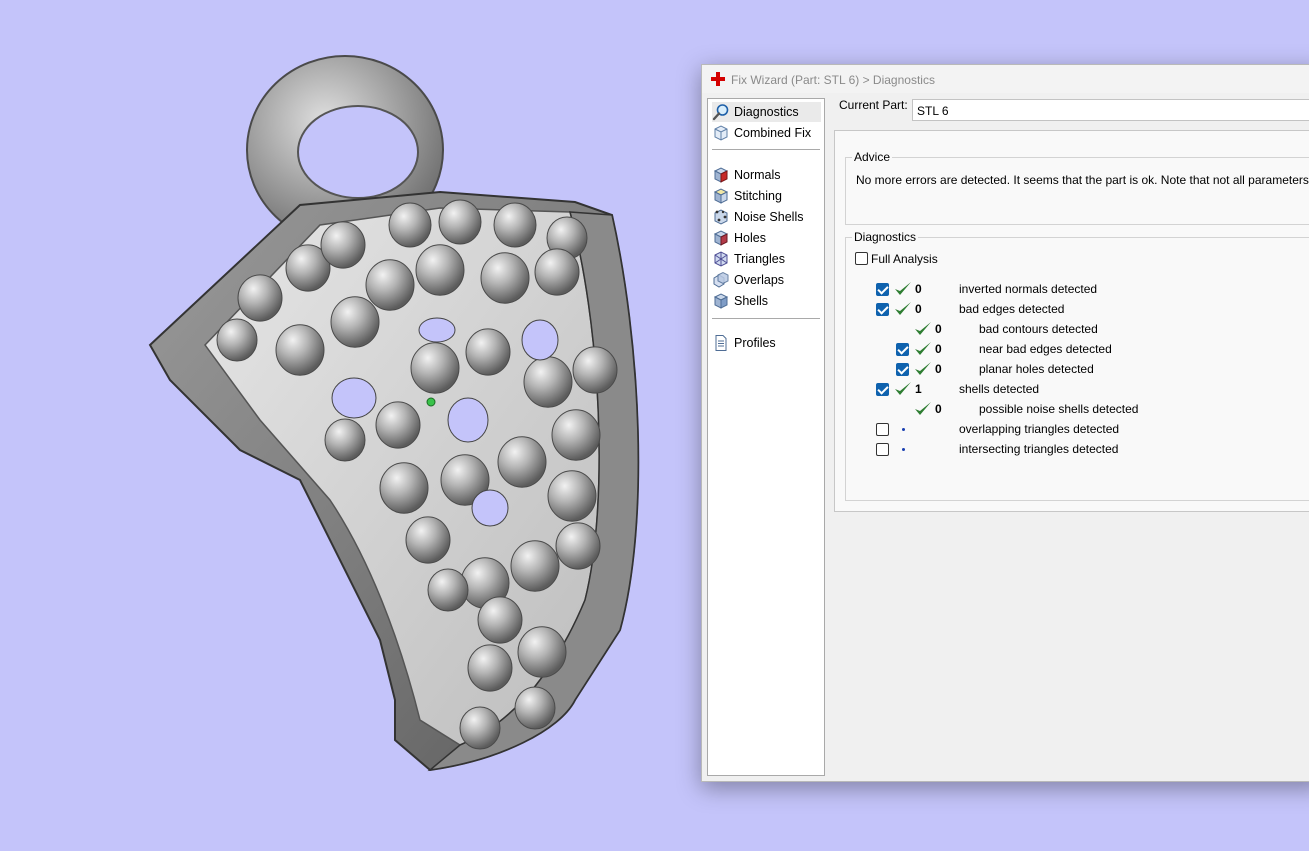  I want to click on nav-item-holes: Holes, so click(766, 238).